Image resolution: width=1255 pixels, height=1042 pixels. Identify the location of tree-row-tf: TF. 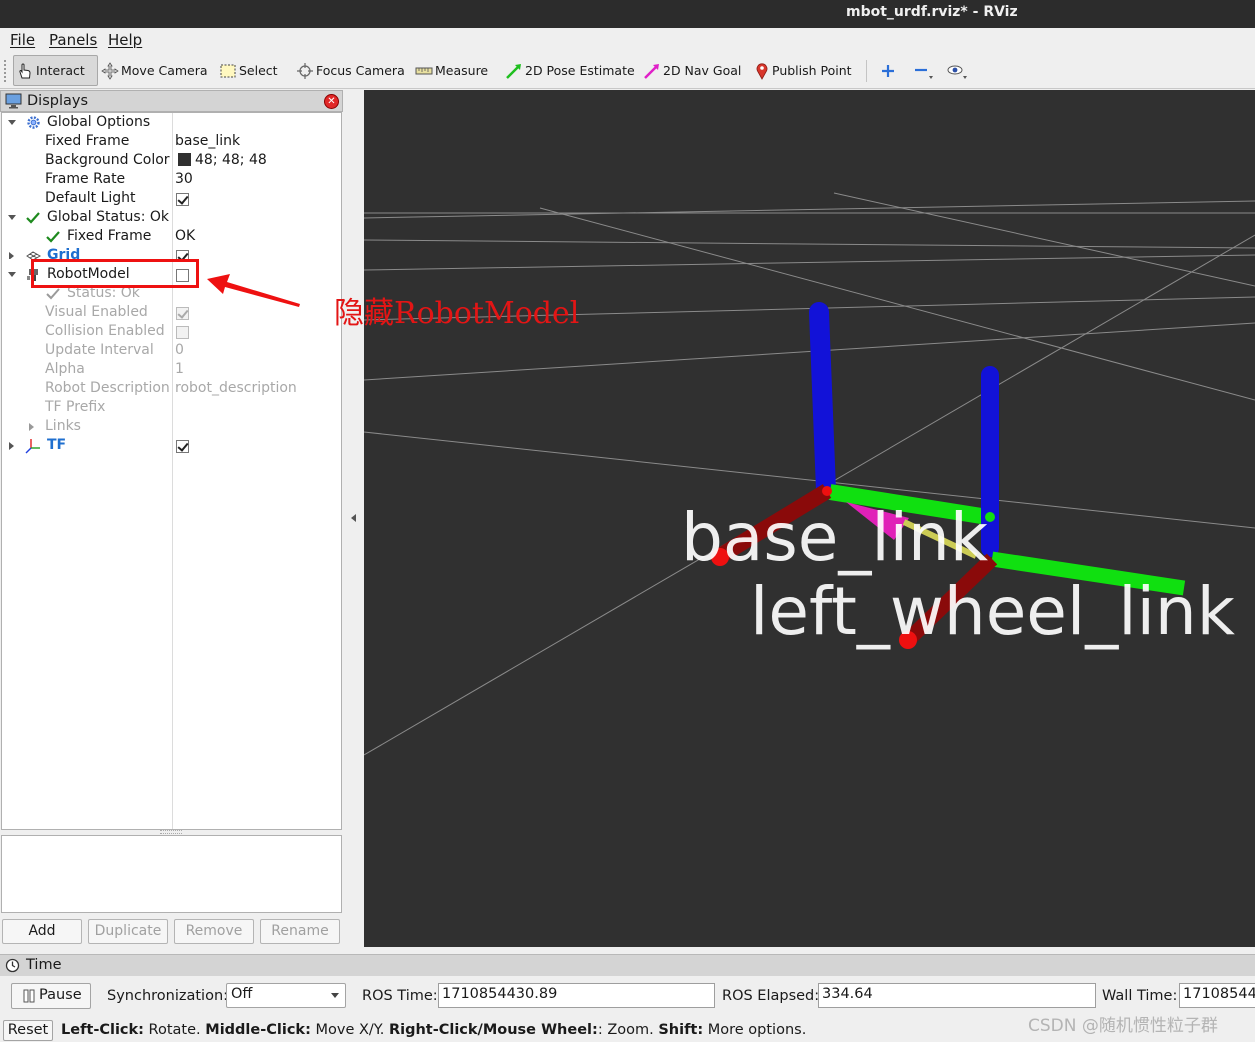
(171, 446).